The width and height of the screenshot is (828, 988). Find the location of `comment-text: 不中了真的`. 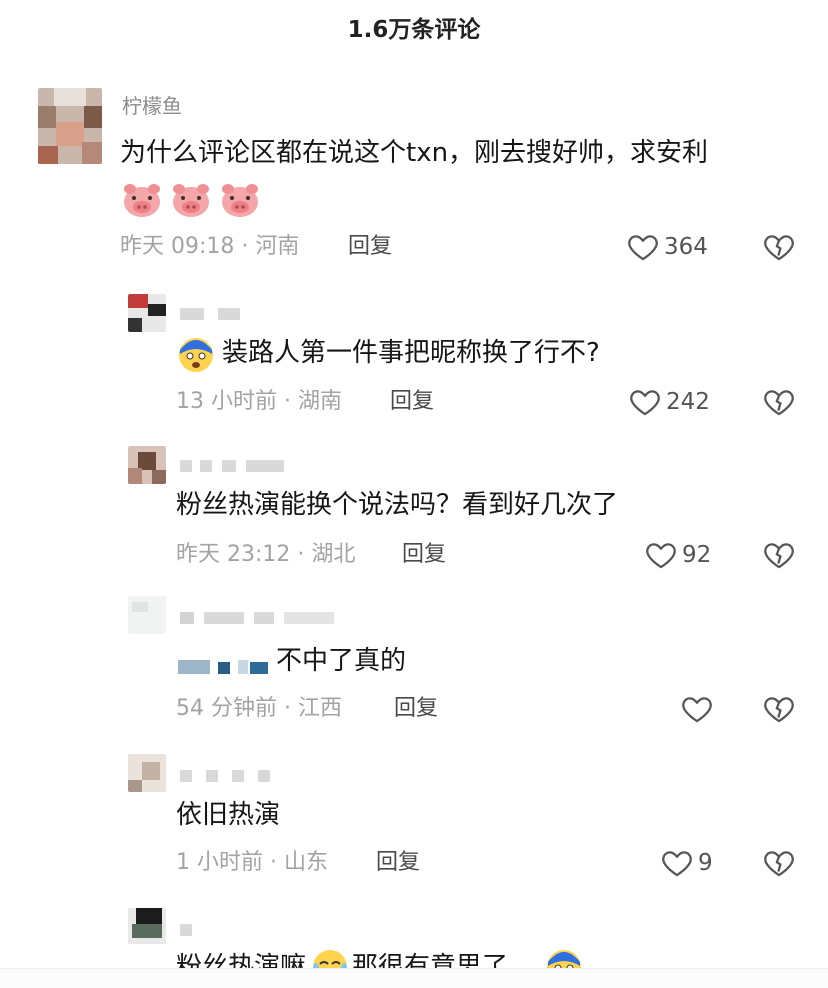

comment-text: 不中了真的 is located at coordinates (341, 661).